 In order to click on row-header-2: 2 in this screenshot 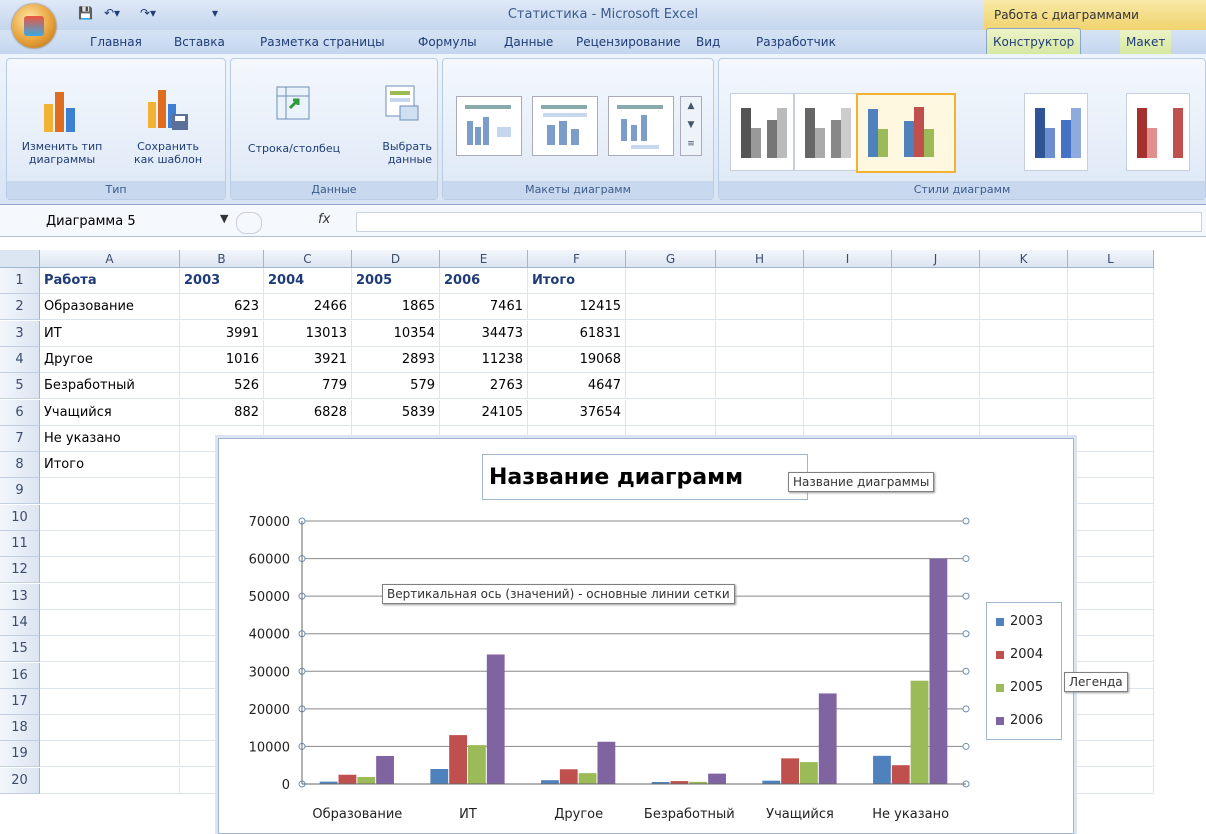, I will do `click(20, 307)`.